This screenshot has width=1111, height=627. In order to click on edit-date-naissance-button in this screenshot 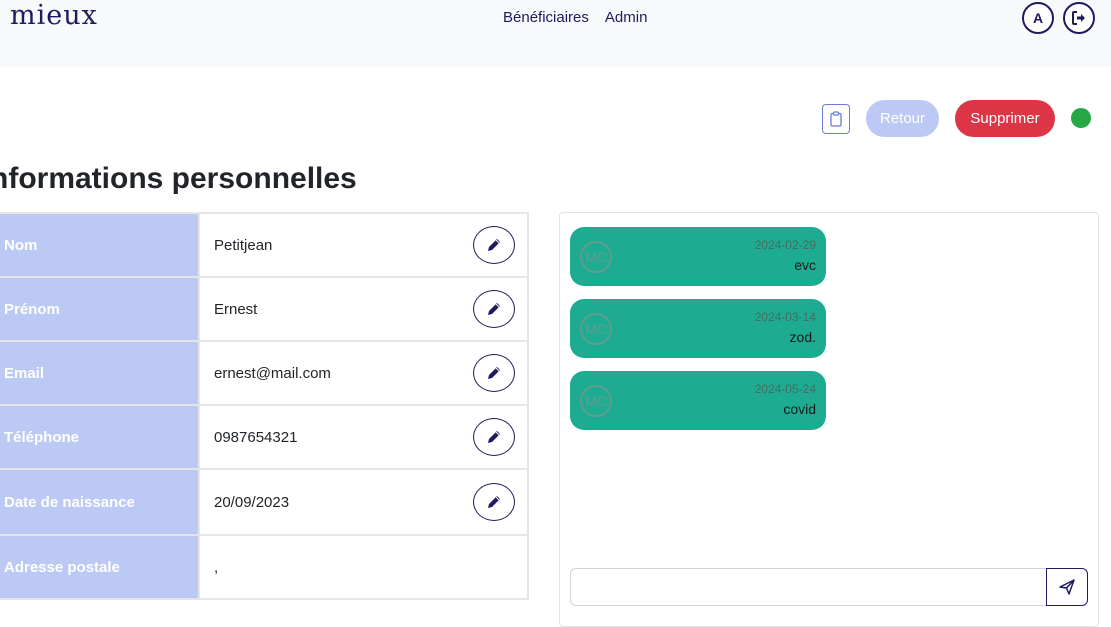, I will do `click(494, 502)`.